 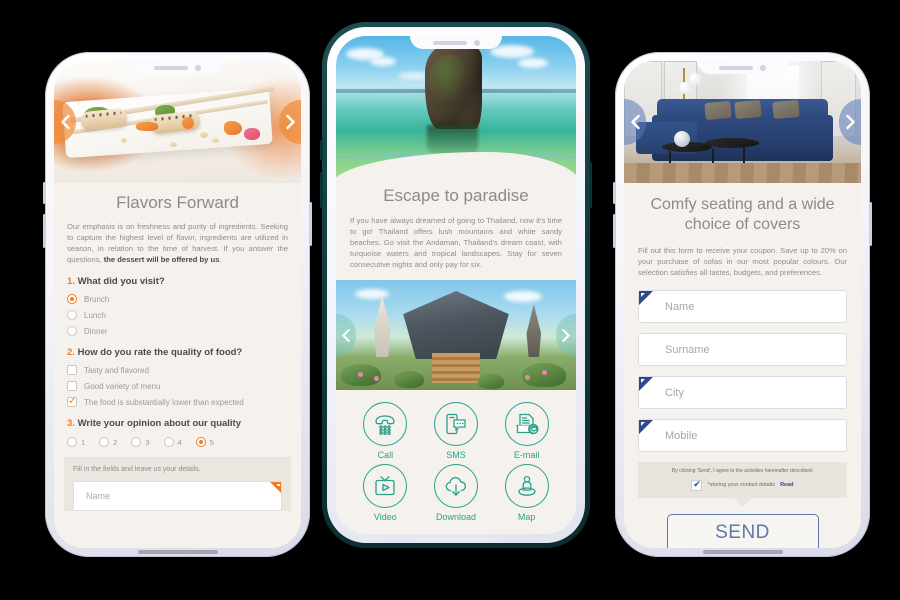 What do you see at coordinates (526, 493) in the screenshot?
I see `action-map: Map` at bounding box center [526, 493].